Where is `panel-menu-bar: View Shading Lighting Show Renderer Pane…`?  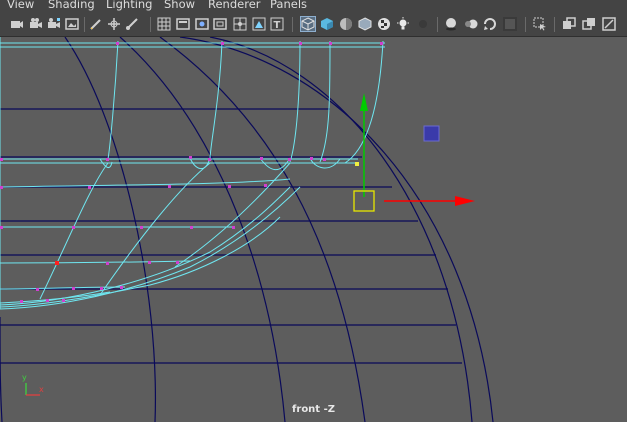
panel-menu-bar: View Shading Lighting Show Renderer Pane… is located at coordinates (313, 6).